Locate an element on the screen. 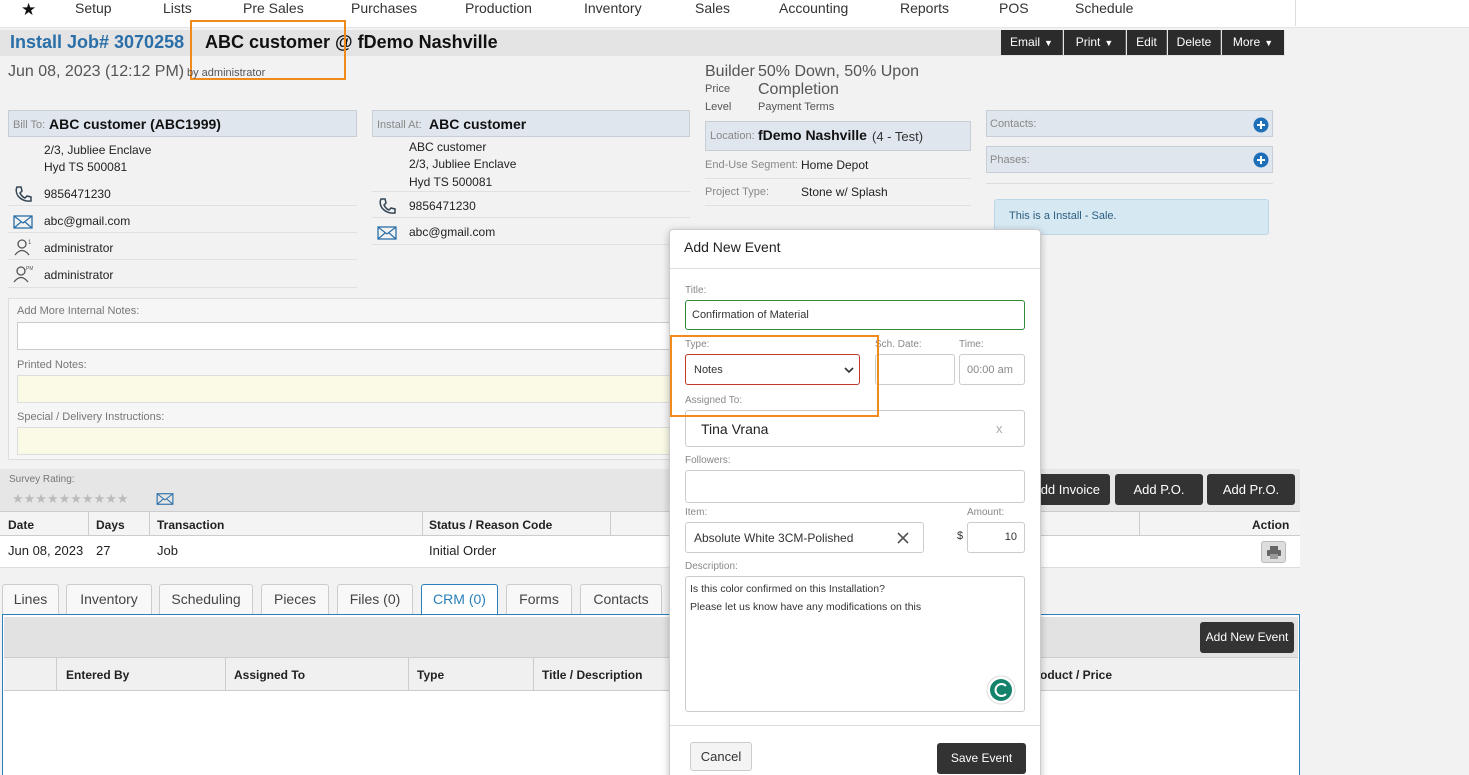 The image size is (1469, 775). cancel-button: Cancel is located at coordinates (721, 756).